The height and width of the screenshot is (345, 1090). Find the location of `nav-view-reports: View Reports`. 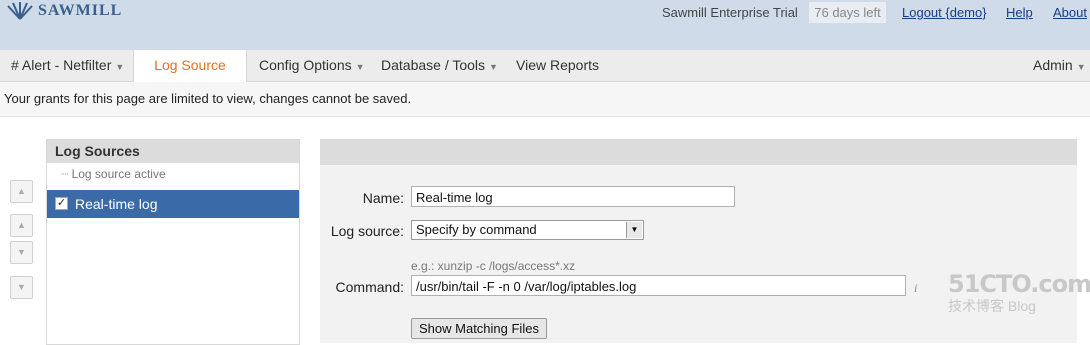

nav-view-reports: View Reports is located at coordinates (557, 65).